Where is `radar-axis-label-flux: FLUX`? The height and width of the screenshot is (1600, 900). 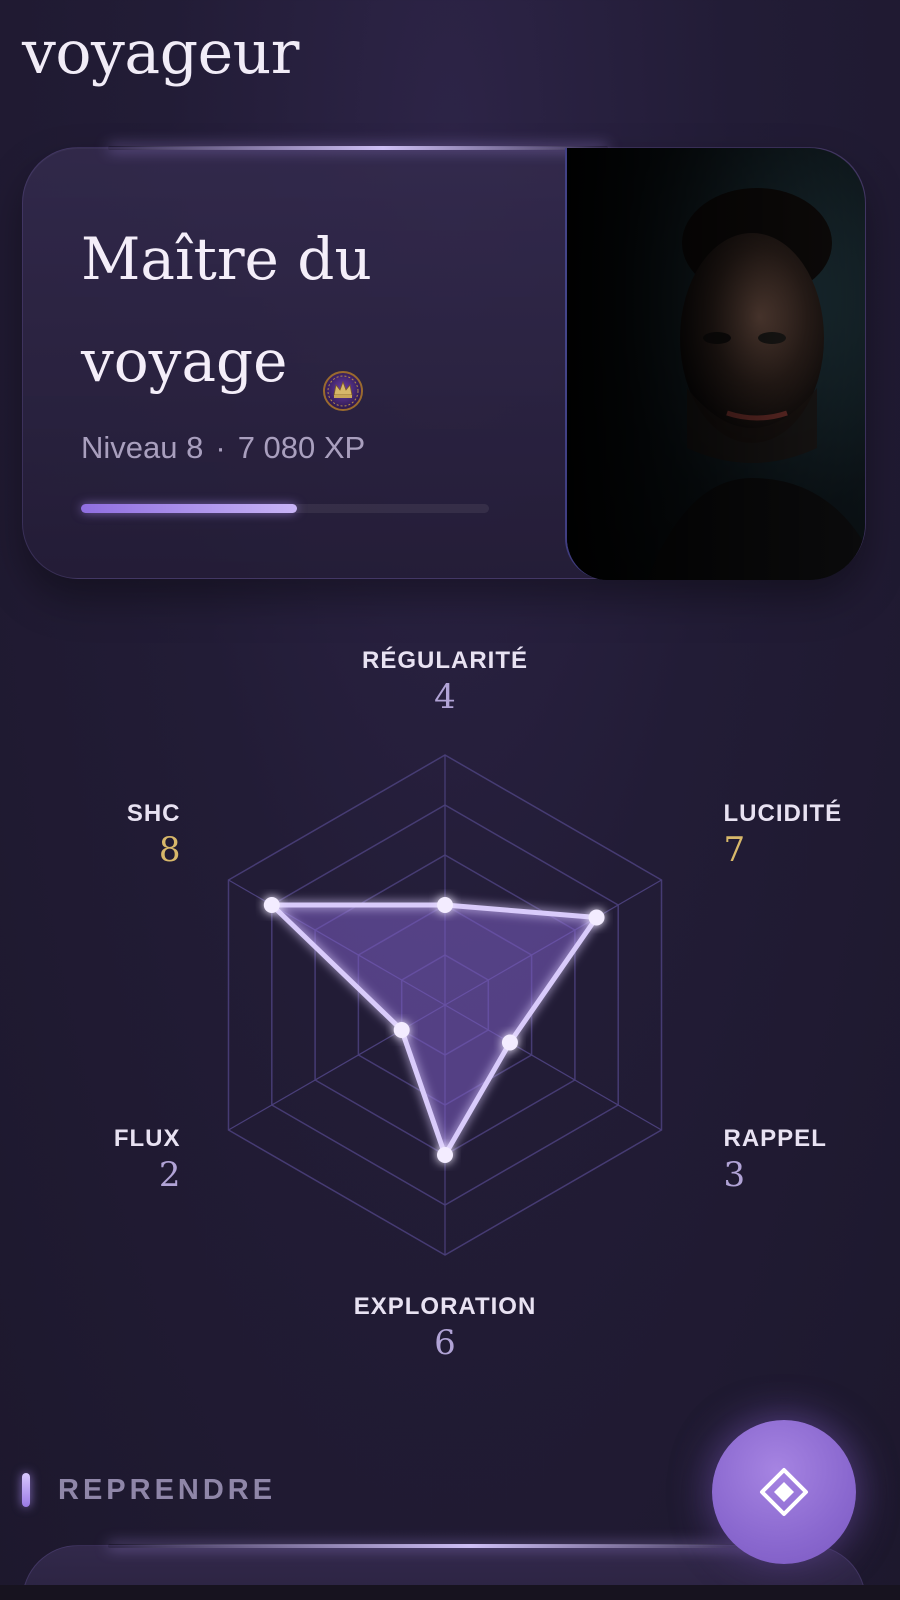
radar-axis-label-flux: FLUX is located at coordinates (147, 1138).